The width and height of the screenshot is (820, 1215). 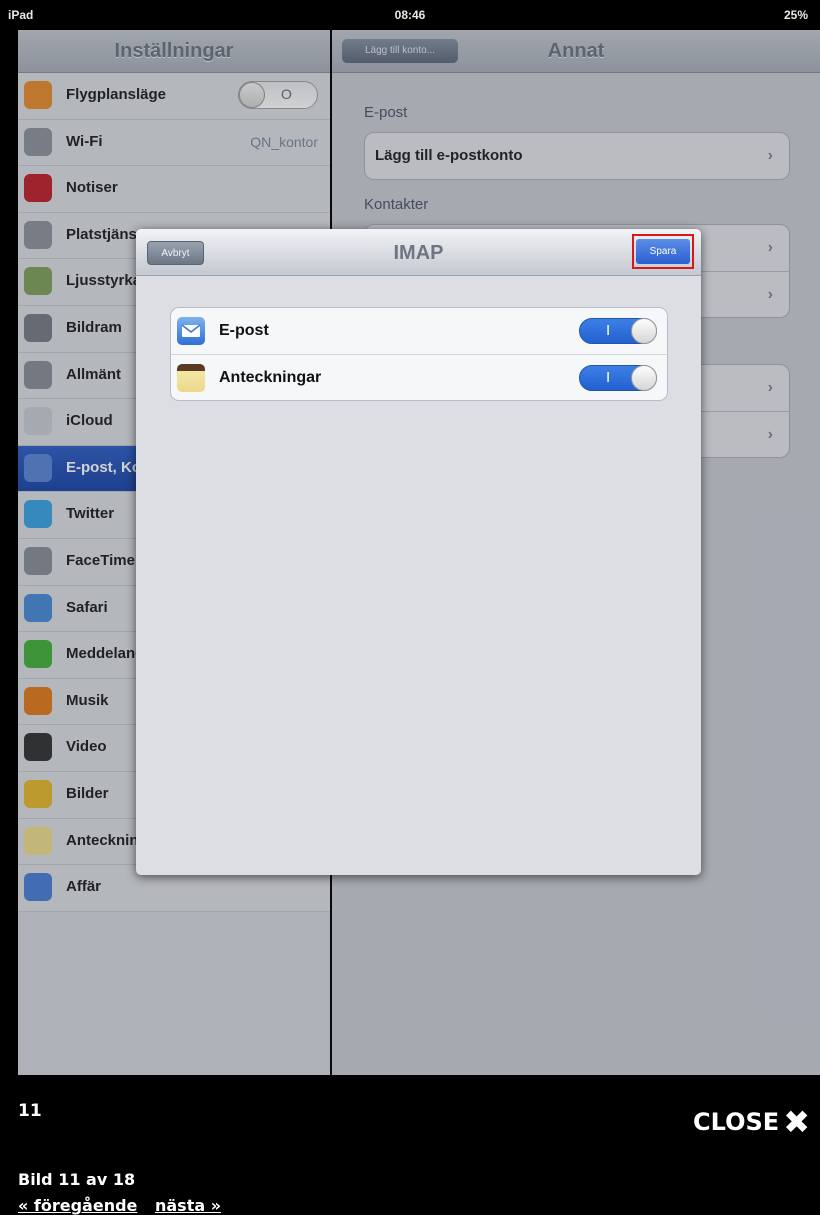 I want to click on next-link: nästa », so click(x=188, y=1205).